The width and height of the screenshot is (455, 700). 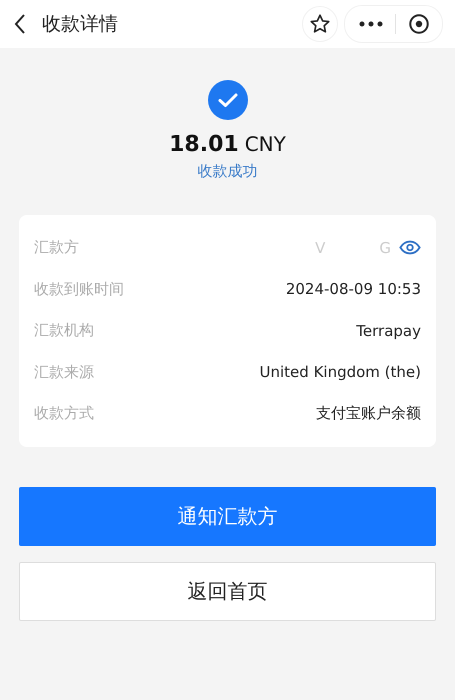 I want to click on home-button: 返回首页, so click(x=227, y=591).